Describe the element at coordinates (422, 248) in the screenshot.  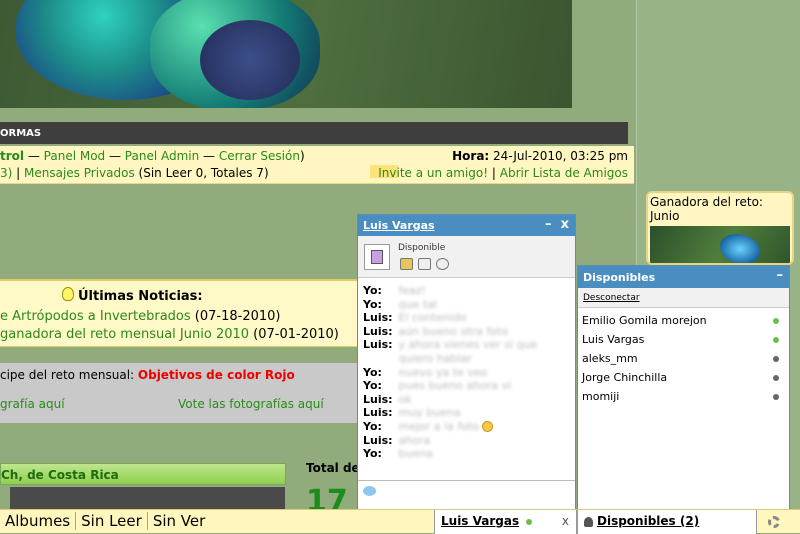
I see `chat-status-text: Disponible` at that location.